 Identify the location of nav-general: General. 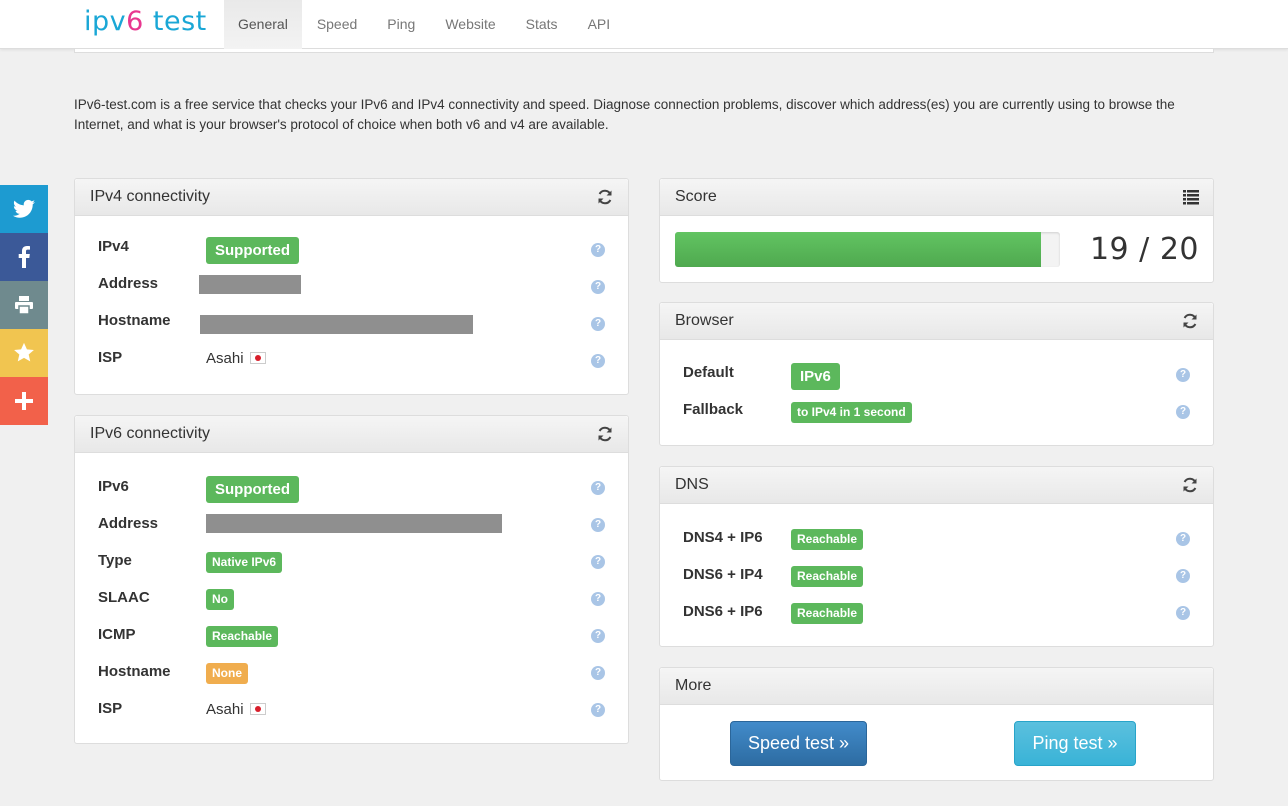
(263, 24).